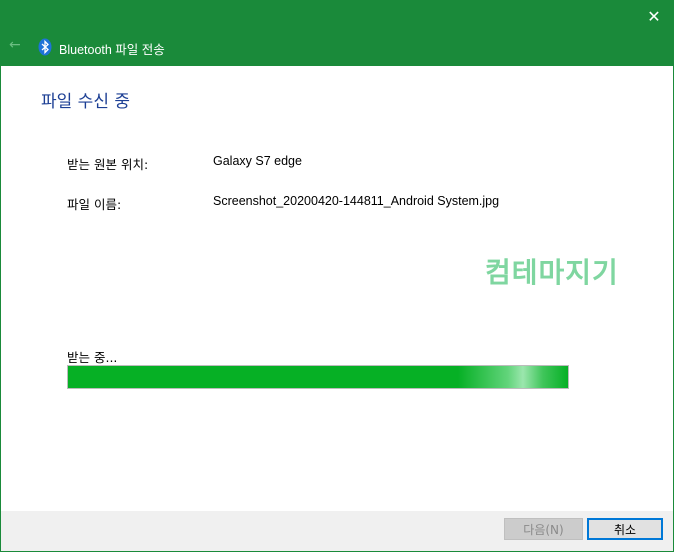  Describe the element at coordinates (112, 50) in the screenshot. I see `window-title: Bluetooth 파일 전송` at that location.